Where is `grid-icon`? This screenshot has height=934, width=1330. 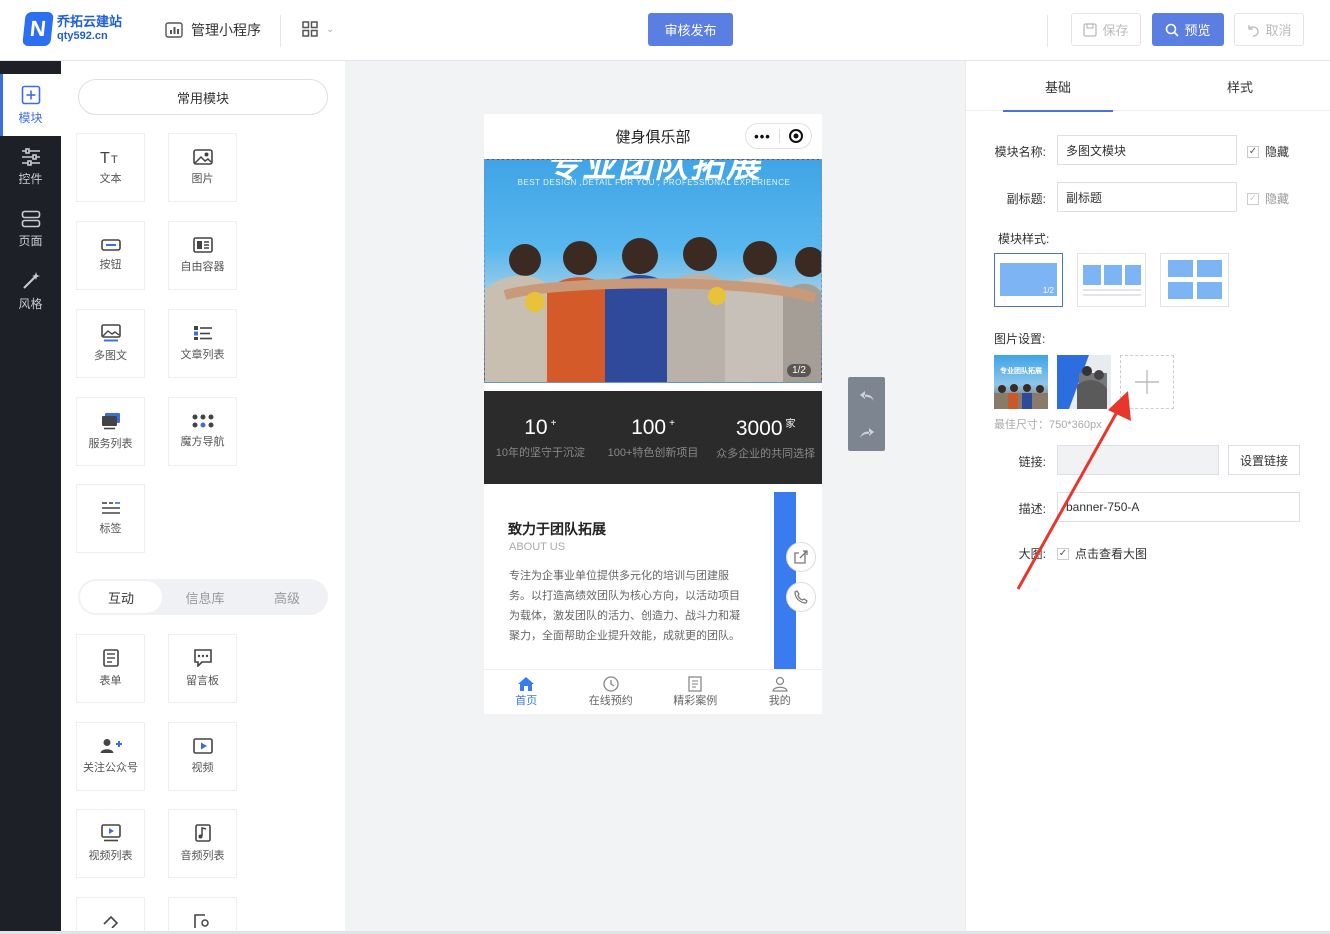 grid-icon is located at coordinates (310, 29).